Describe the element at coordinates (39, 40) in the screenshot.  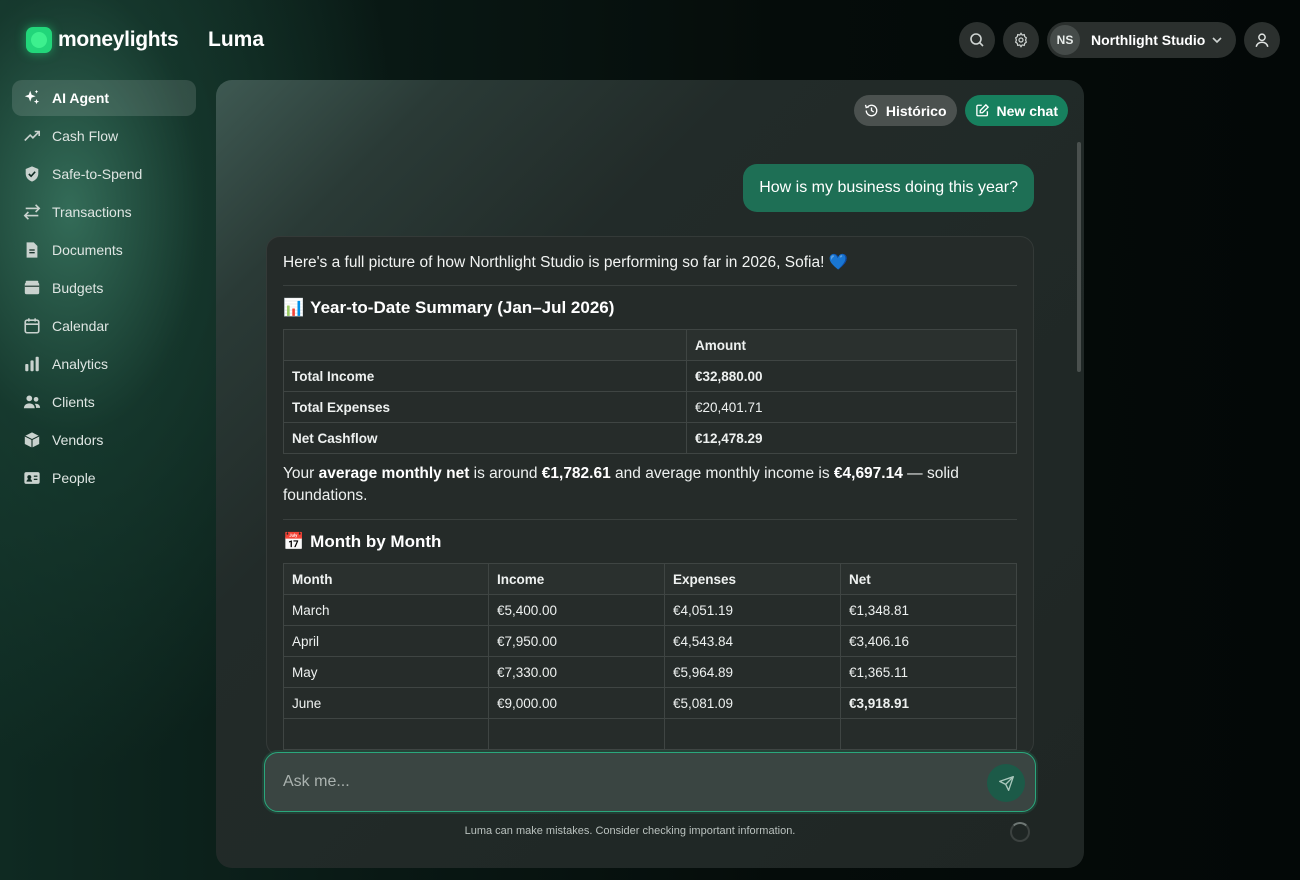
I see `logo-mark-icon` at that location.